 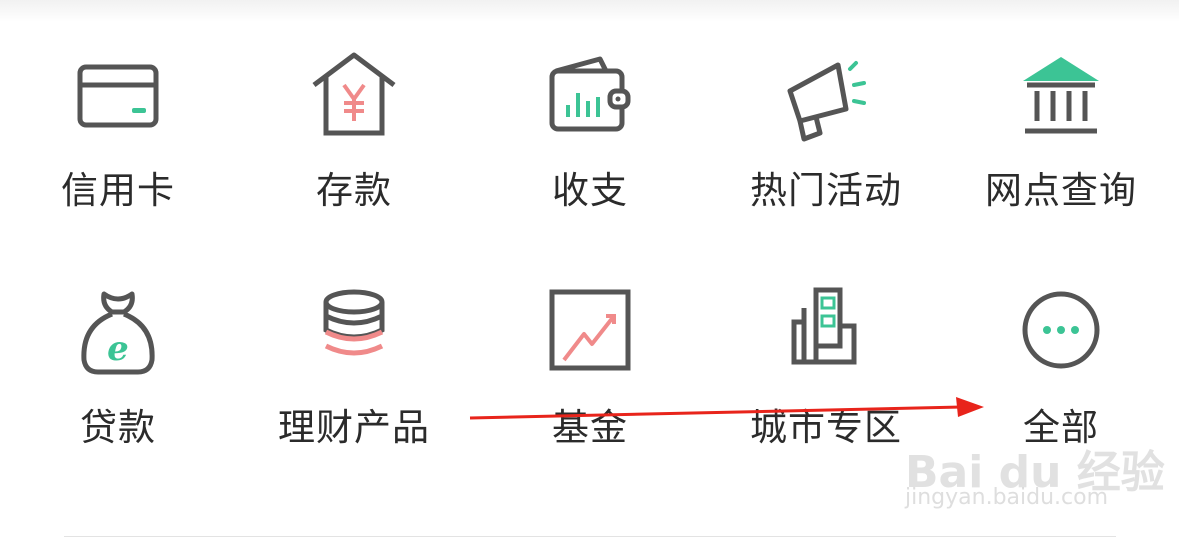 I want to click on trend-chart-icon, so click(x=590, y=330).